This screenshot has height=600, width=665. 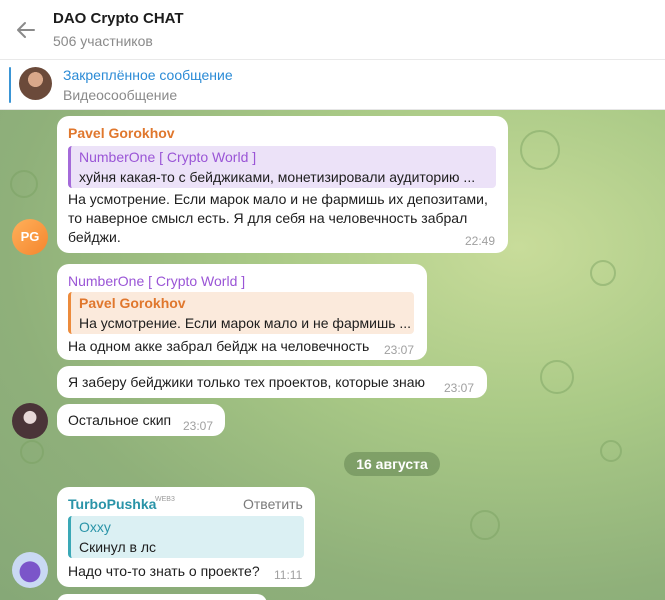 What do you see at coordinates (148, 75) in the screenshot?
I see `pinned-title: Закреплённое сообщение` at bounding box center [148, 75].